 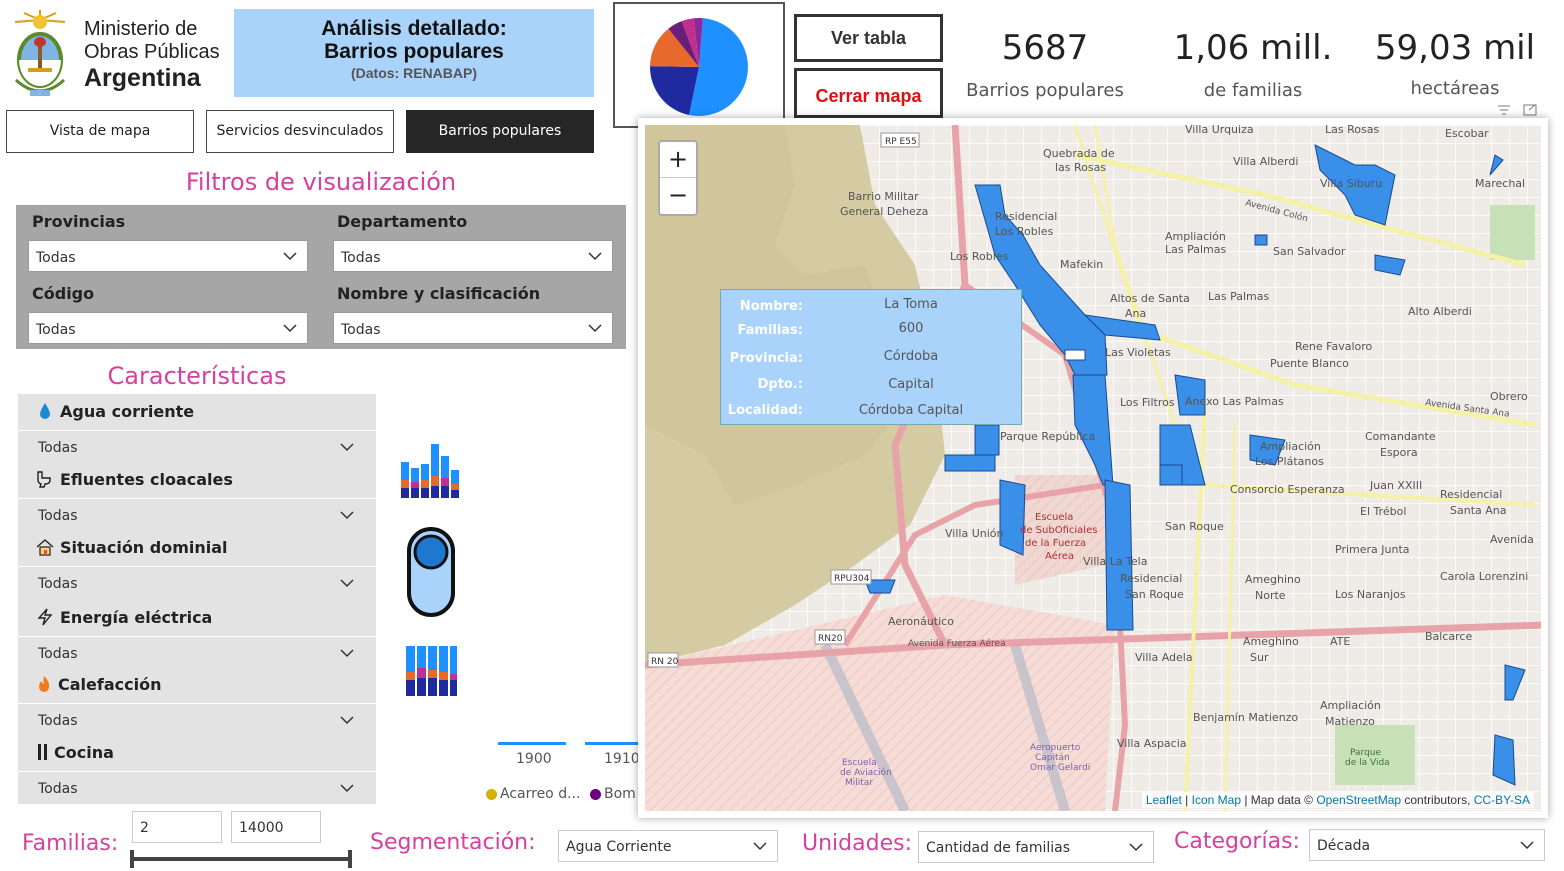 What do you see at coordinates (1194, 526) in the screenshot?
I see `map-label: San Roque` at bounding box center [1194, 526].